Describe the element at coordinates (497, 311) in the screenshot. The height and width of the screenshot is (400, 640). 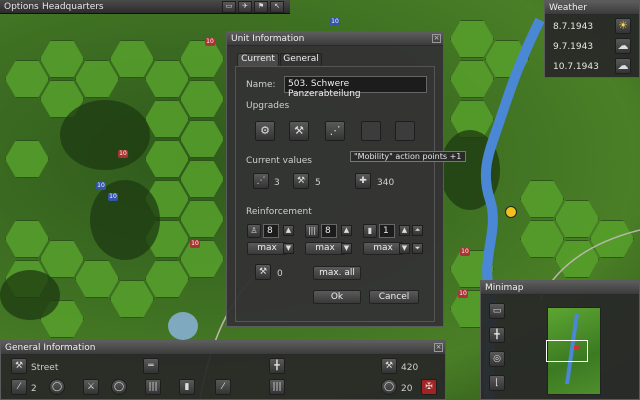
I see `minimap-layer-icon: ▭` at that location.